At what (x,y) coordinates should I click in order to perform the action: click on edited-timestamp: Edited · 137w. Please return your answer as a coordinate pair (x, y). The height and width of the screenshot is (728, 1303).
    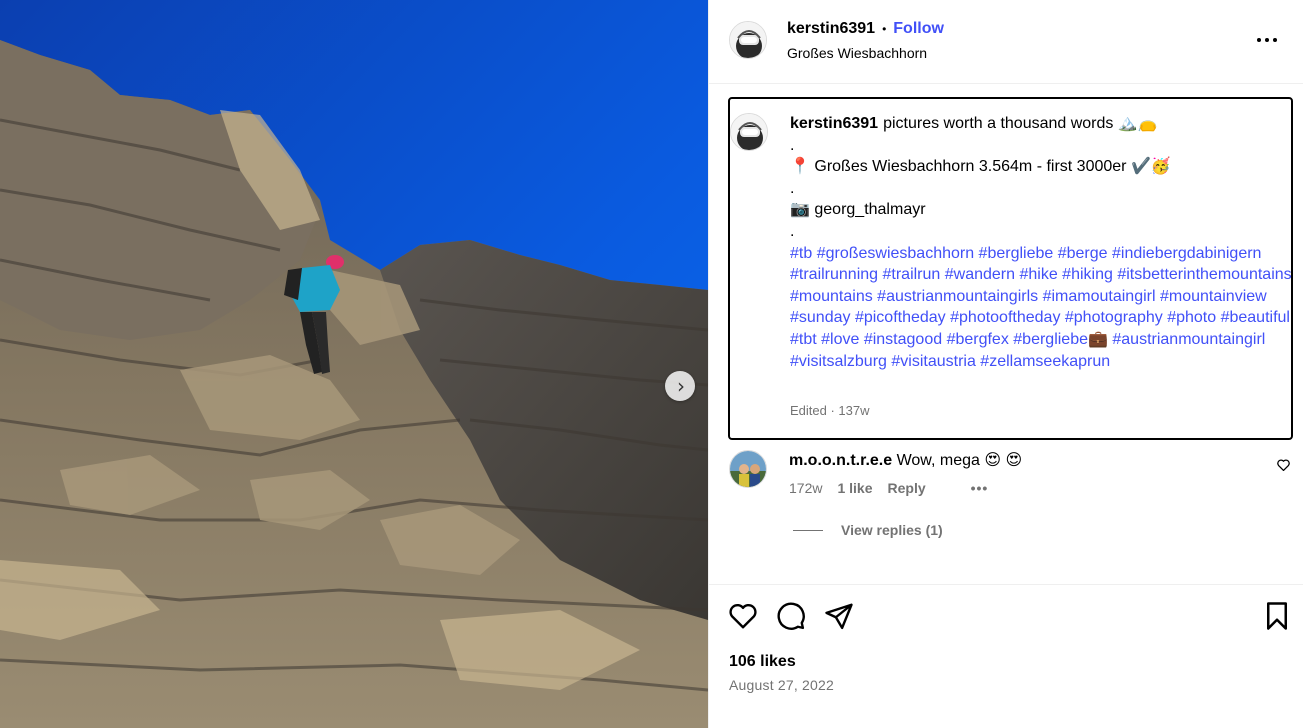
    Looking at the image, I should click on (830, 410).